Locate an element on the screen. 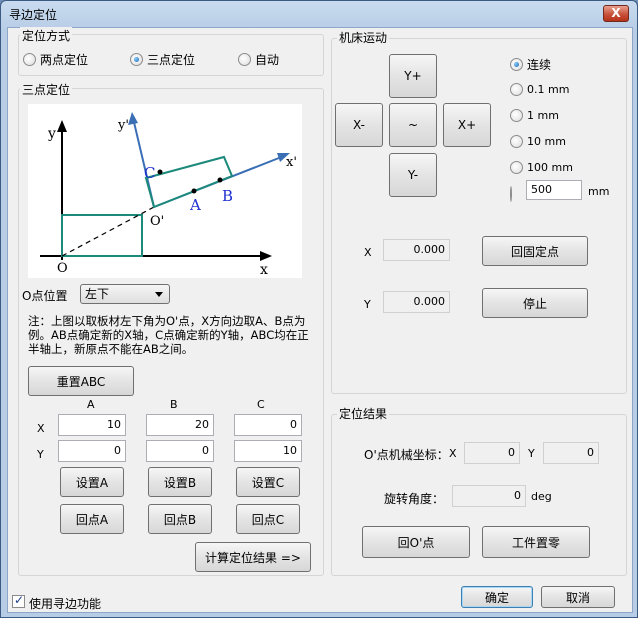 This screenshot has height=618, width=638. y-prime-label: y' is located at coordinates (123, 125).